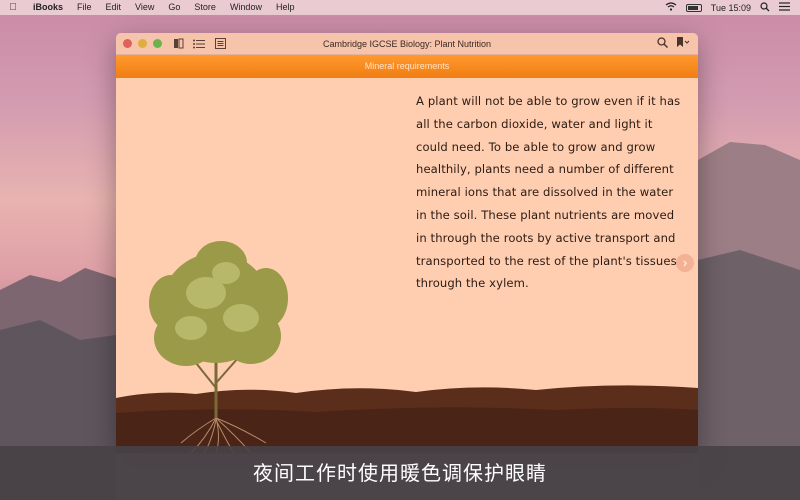 The height and width of the screenshot is (500, 800). Describe the element at coordinates (671, 7) in the screenshot. I see `wifi-icon` at that location.